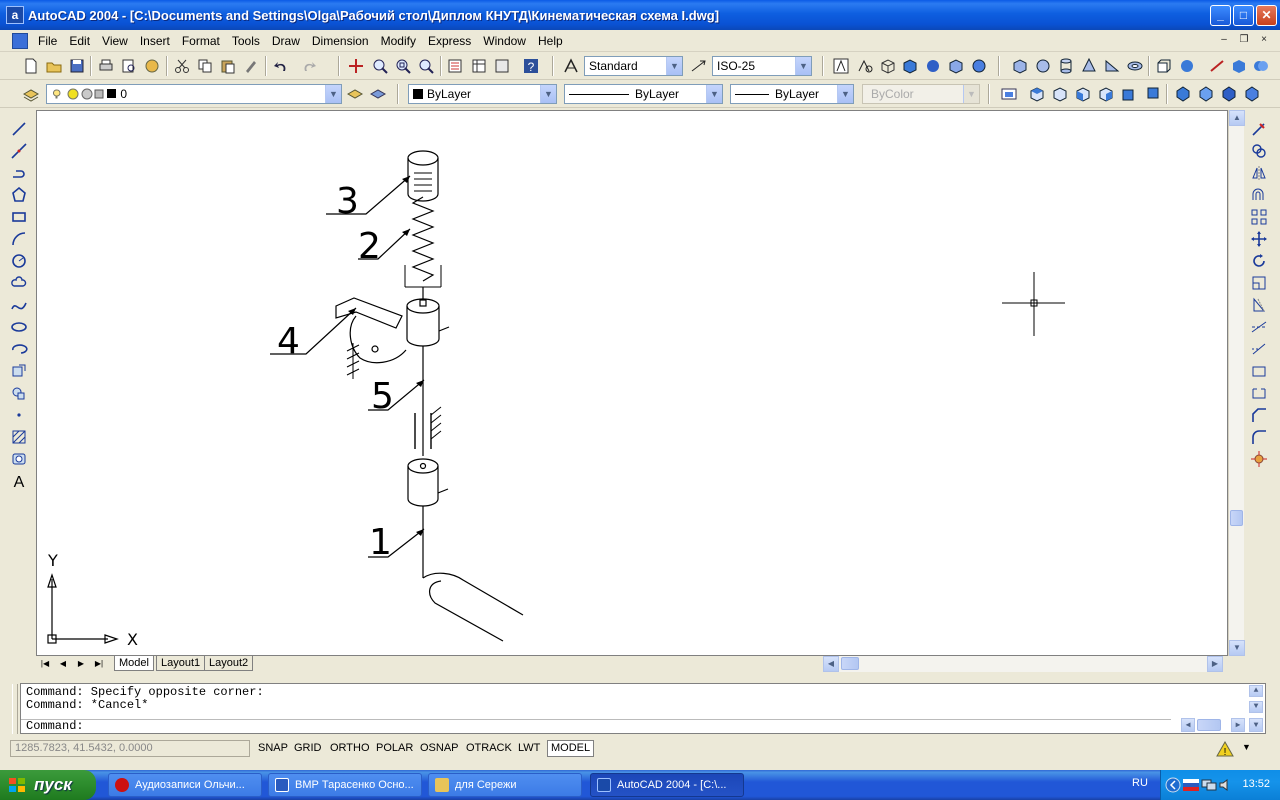 The width and height of the screenshot is (1280, 800). What do you see at coordinates (850, 663) in the screenshot?
I see `horizontal-scroll-thumb` at bounding box center [850, 663].